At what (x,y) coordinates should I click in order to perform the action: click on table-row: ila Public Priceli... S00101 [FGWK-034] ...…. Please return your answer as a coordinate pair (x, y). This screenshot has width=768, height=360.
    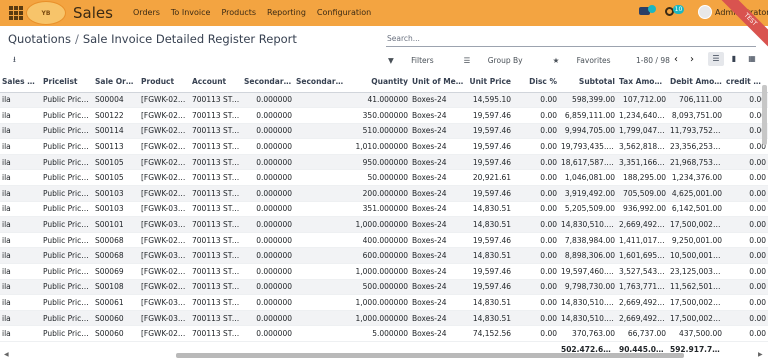
    Looking at the image, I should click on (384, 224).